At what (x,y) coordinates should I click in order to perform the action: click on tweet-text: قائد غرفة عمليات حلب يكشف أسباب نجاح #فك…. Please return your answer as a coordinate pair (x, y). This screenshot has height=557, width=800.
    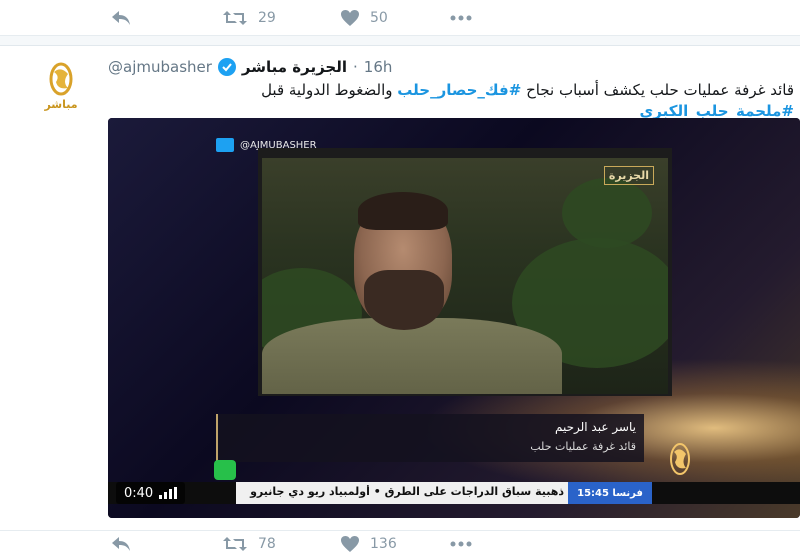
    Looking at the image, I should click on (449, 101).